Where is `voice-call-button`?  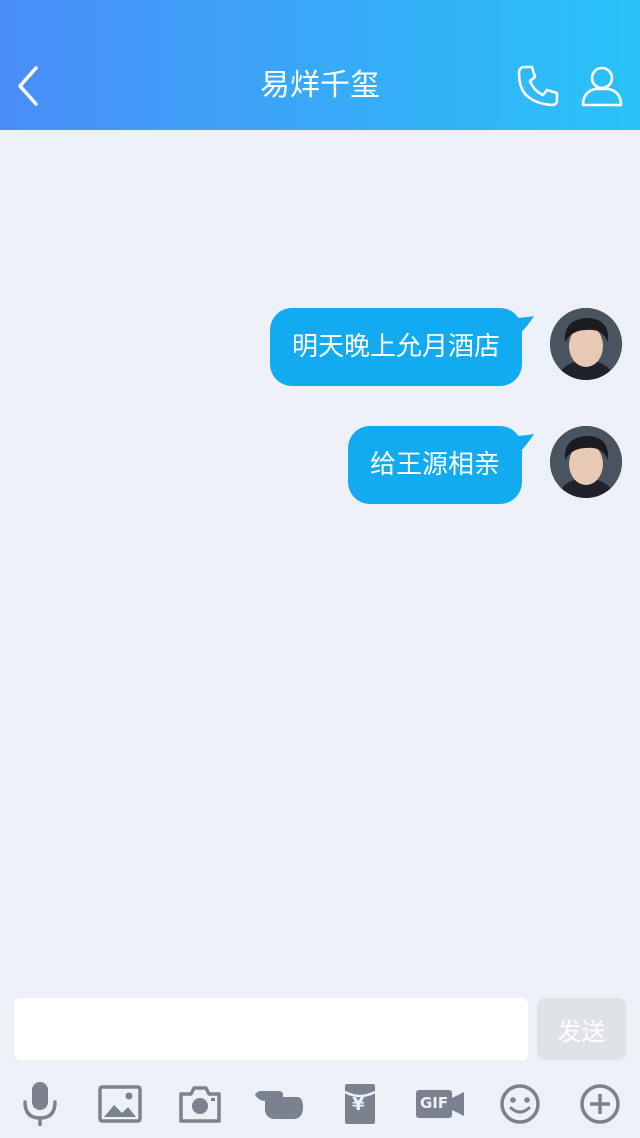
voice-call-button is located at coordinates (538, 86).